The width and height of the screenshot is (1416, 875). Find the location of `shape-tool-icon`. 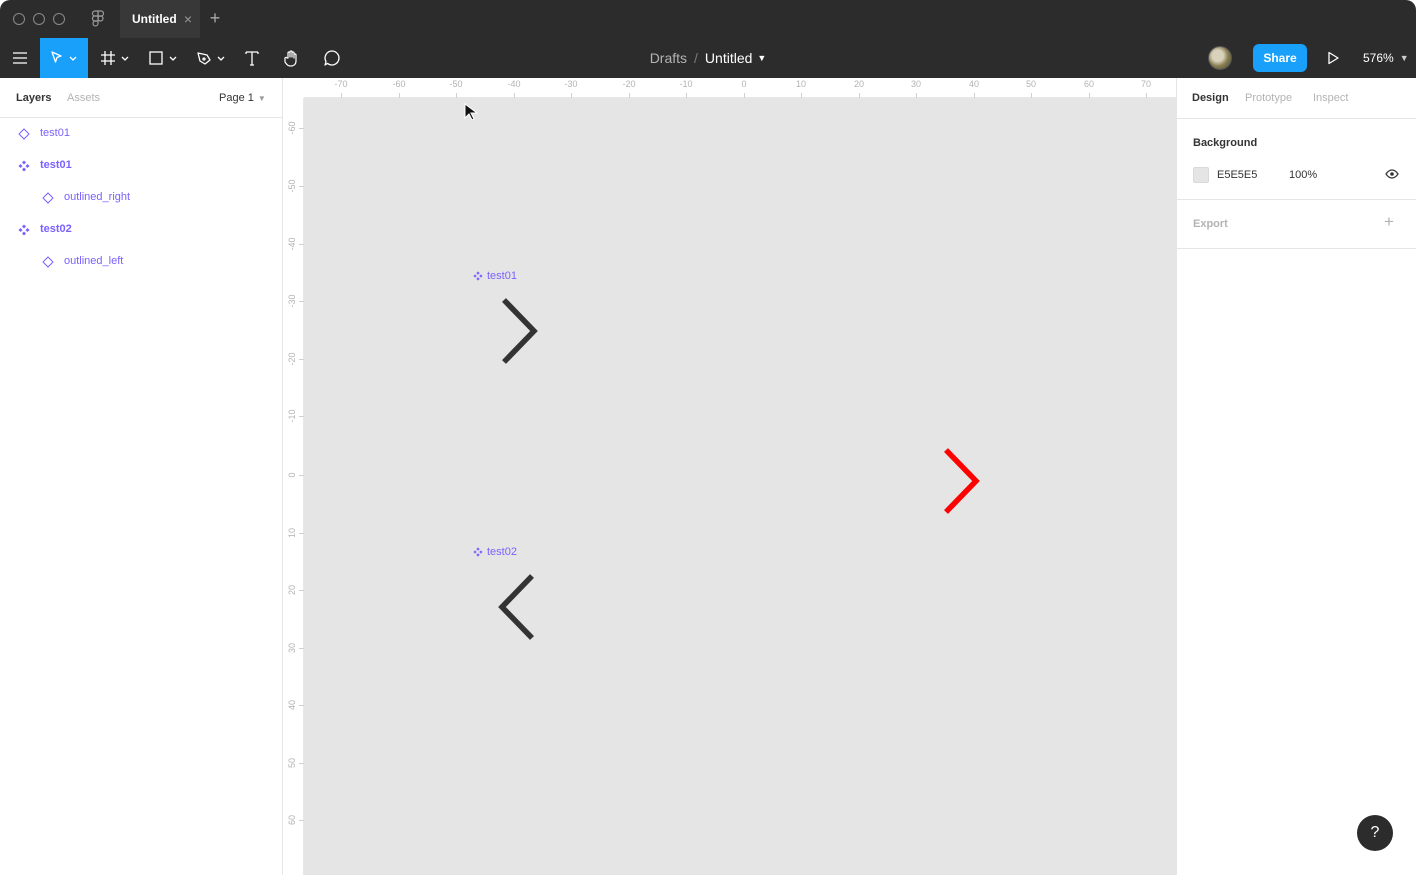

shape-tool-icon is located at coordinates (164, 58).